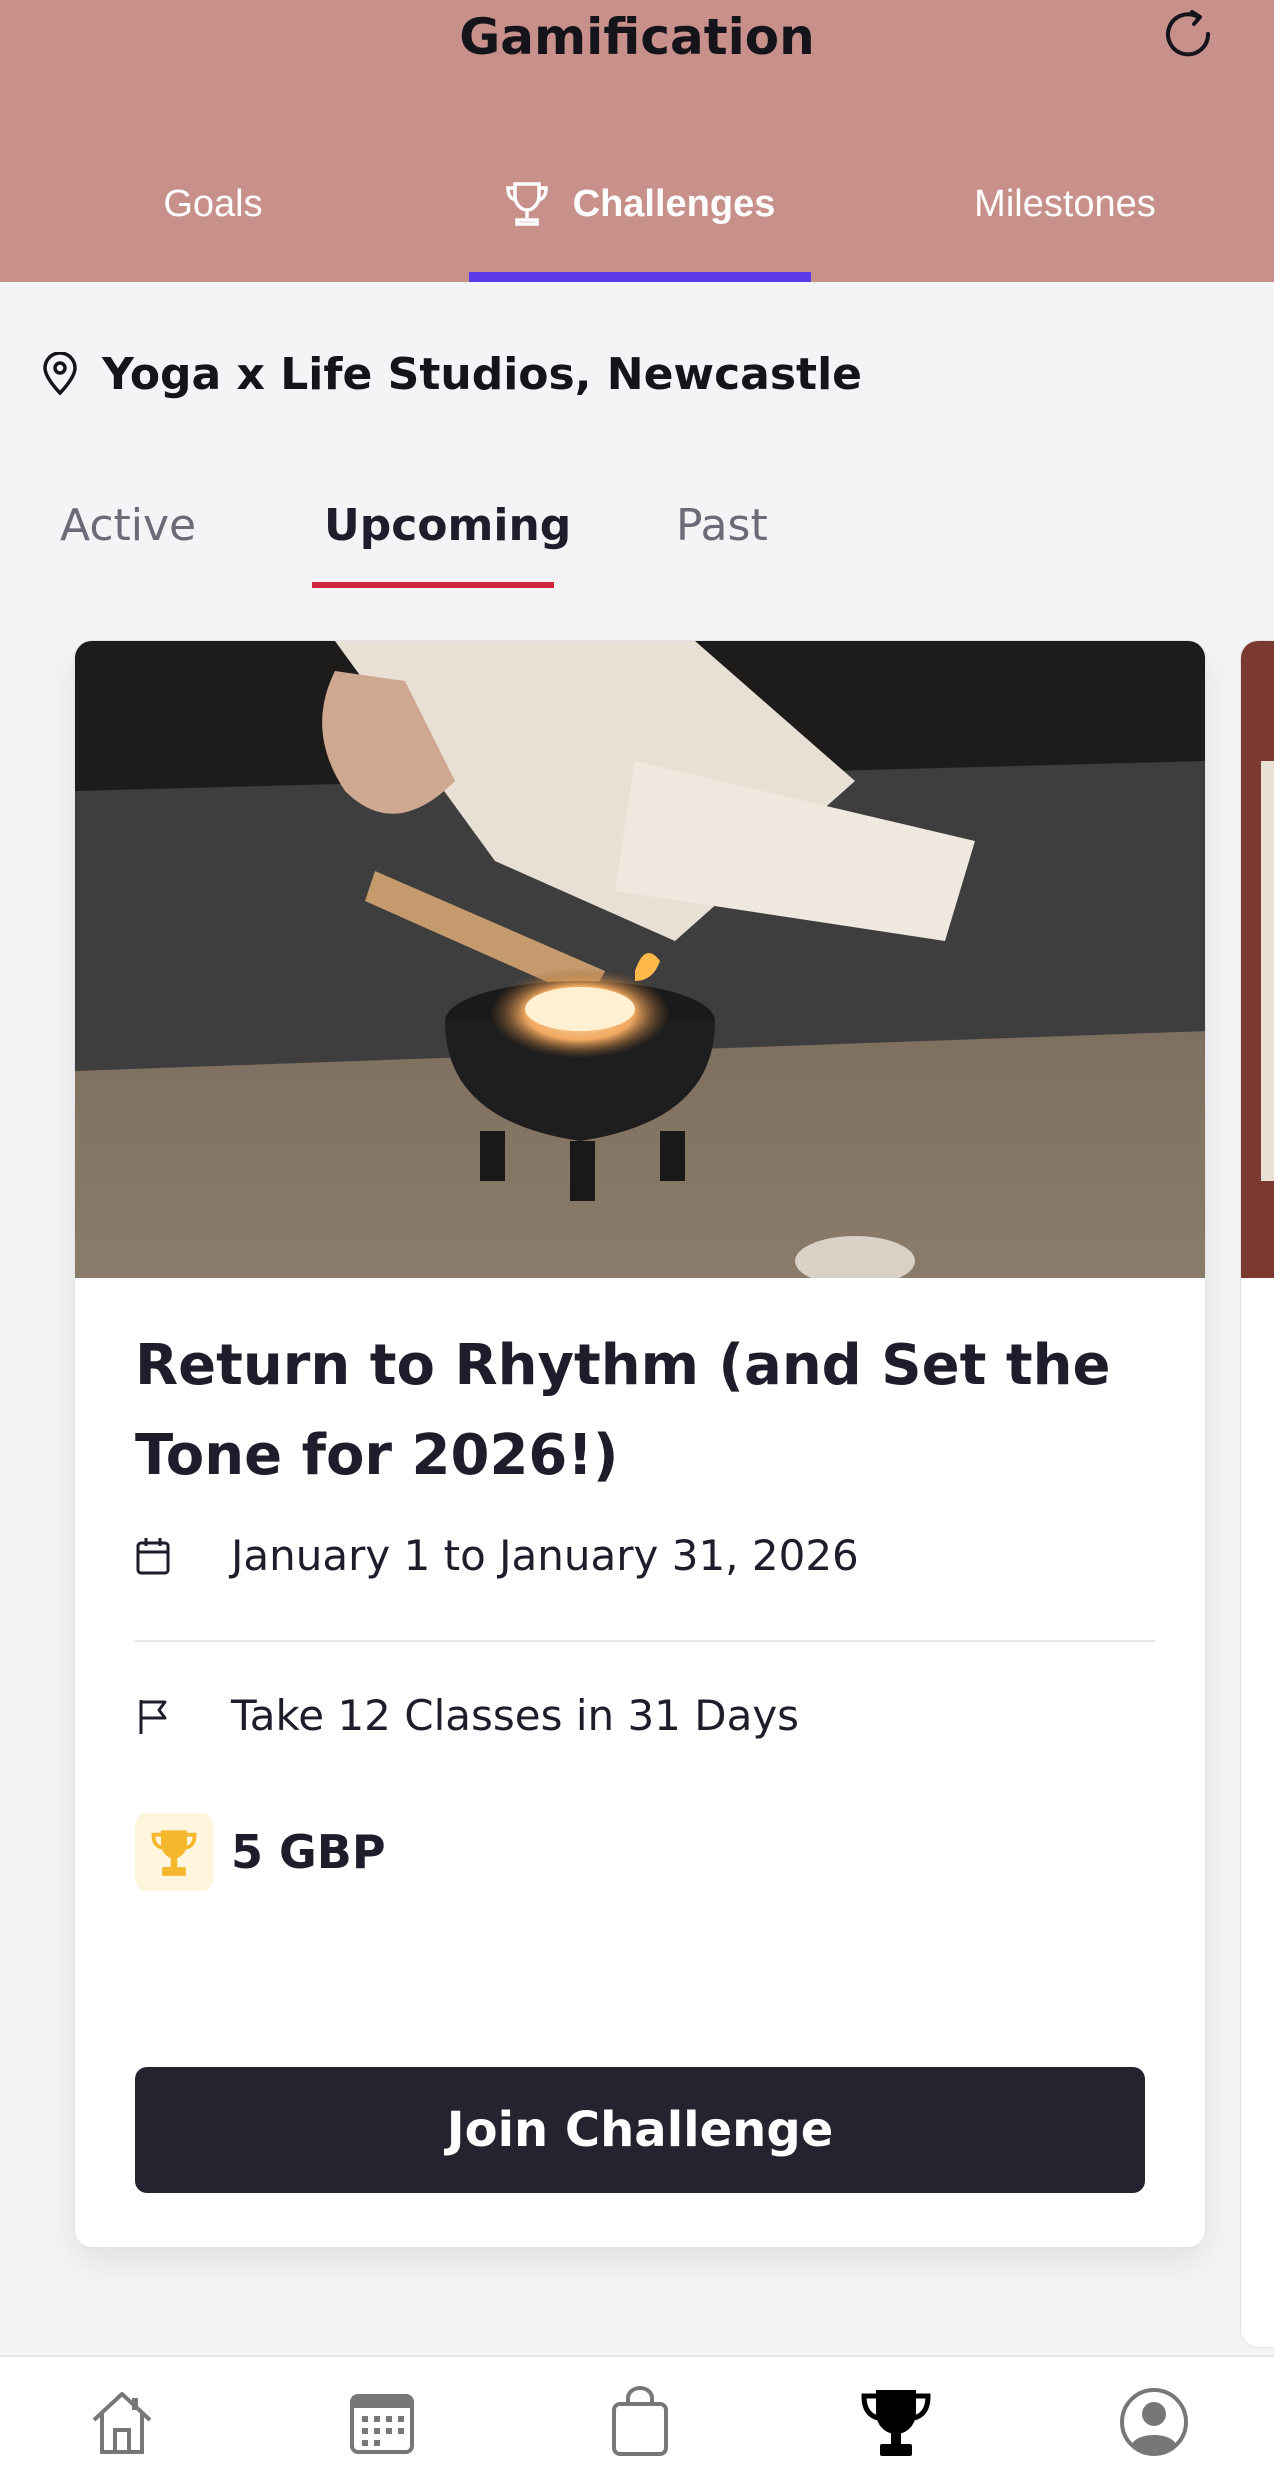  I want to click on shopping-bag-icon, so click(640, 2421).